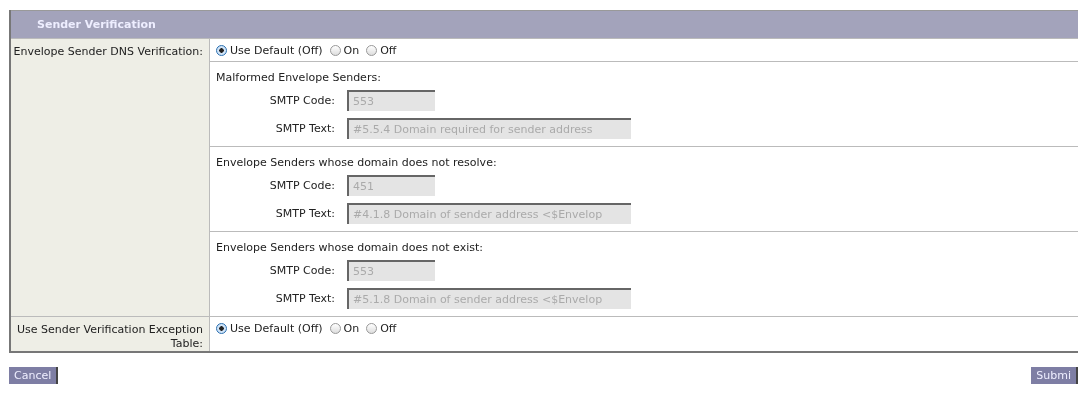 This screenshot has height=404, width=1078. Describe the element at coordinates (349, 247) in the screenshot. I see `group-title: Envelope Senders whose domain does not exist:` at that location.